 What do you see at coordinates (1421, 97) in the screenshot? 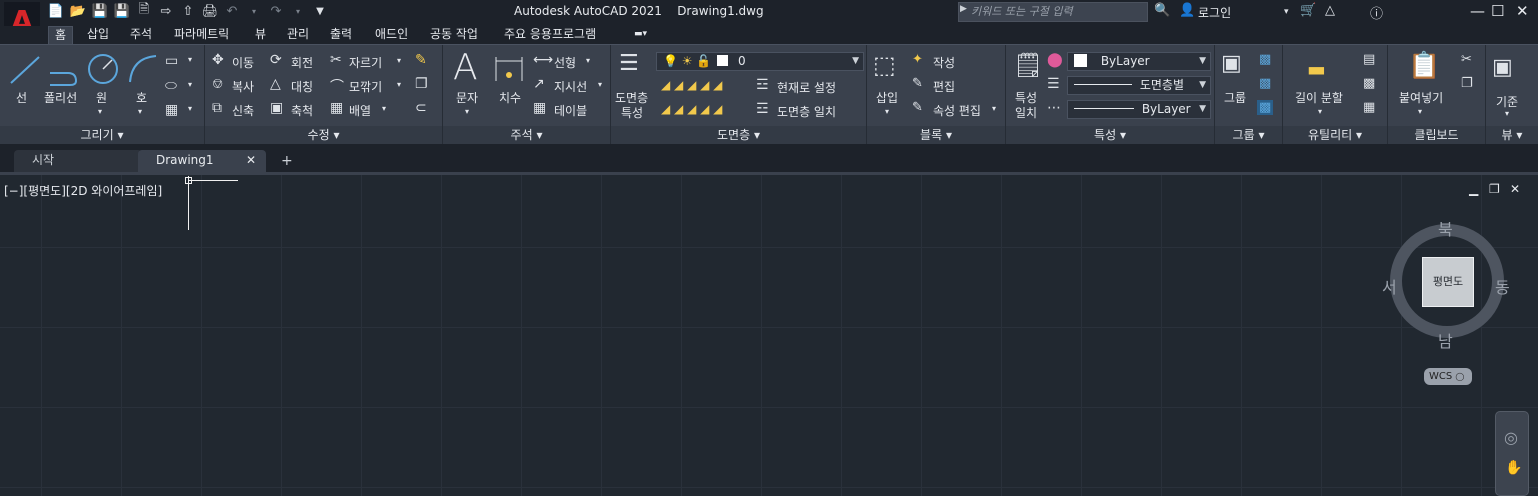
I see `paste-button: 붙여넣기` at bounding box center [1421, 97].